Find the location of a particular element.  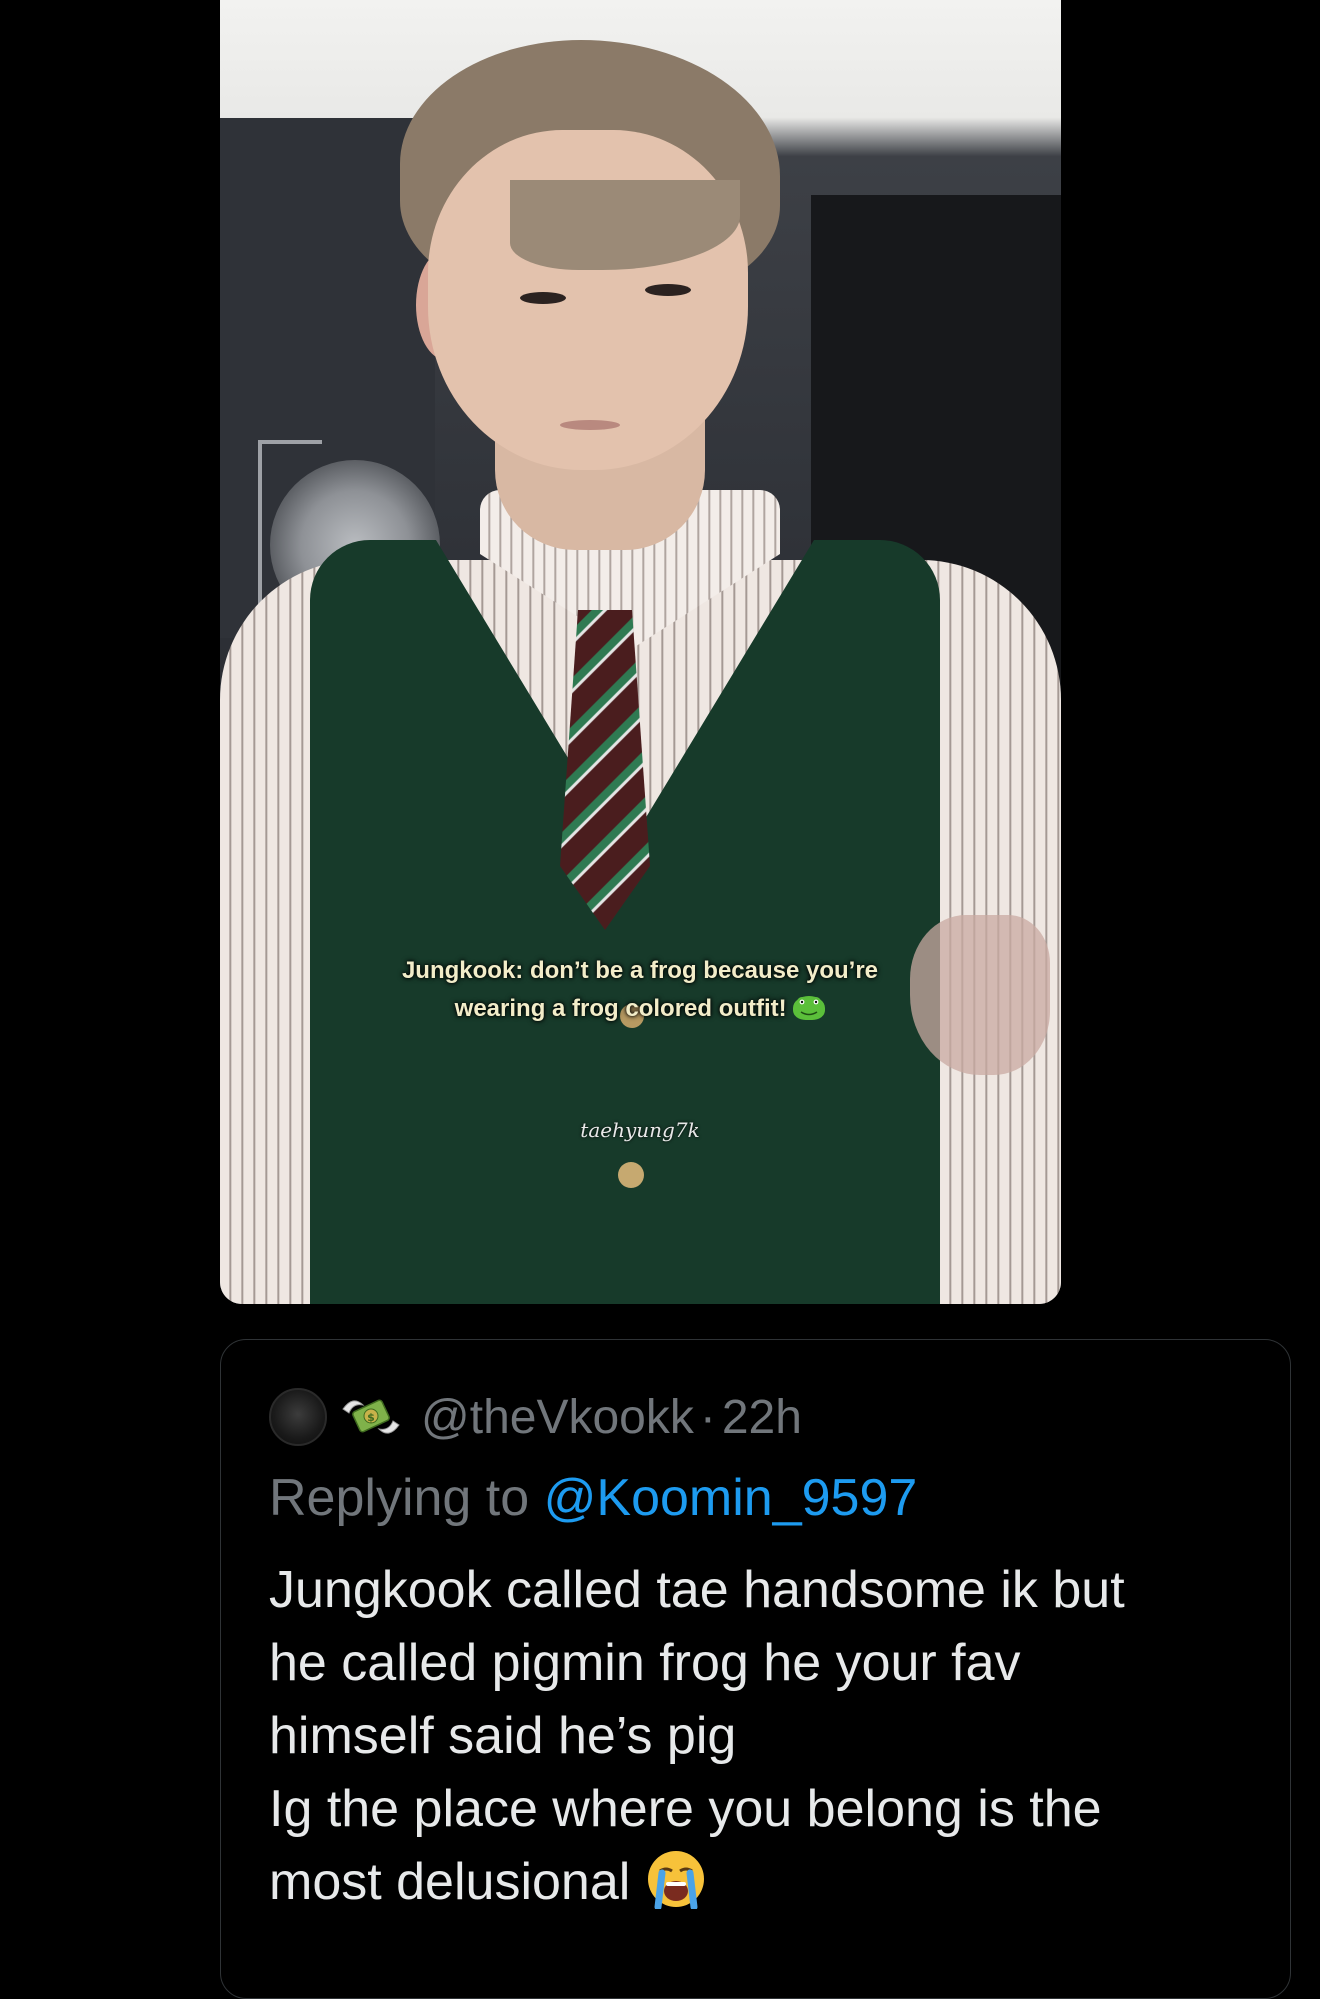

caption-line-2: wearing a frog colored outfit! is located at coordinates (620, 1008).